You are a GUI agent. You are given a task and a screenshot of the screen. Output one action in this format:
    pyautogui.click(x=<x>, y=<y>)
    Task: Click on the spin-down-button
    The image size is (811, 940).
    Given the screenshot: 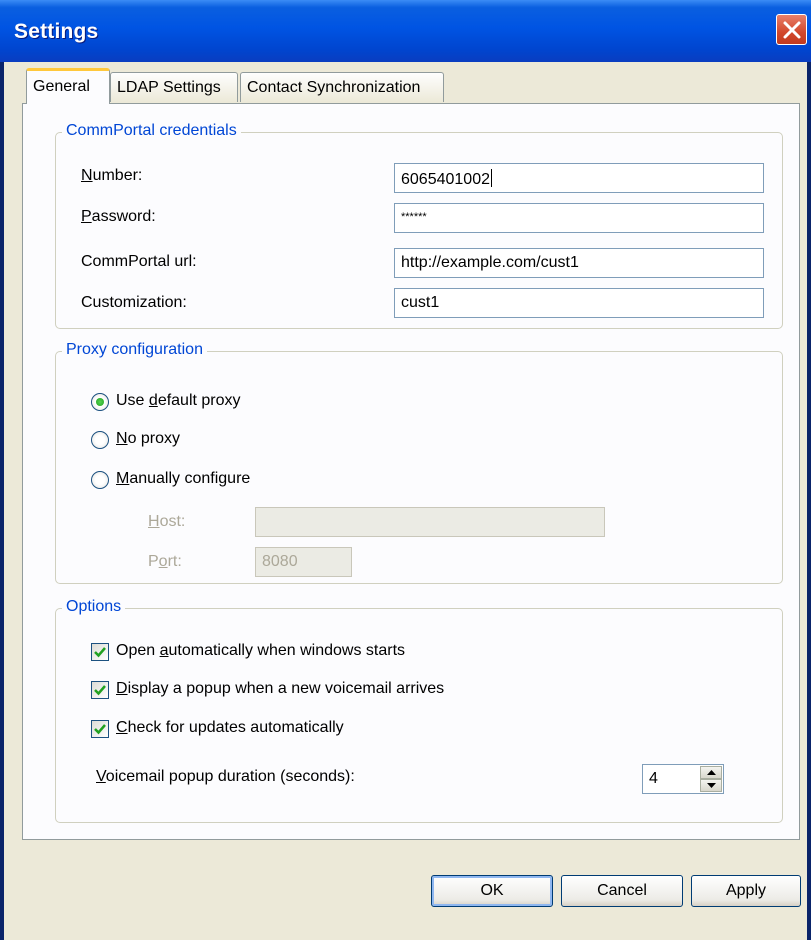 What is the action you would take?
    pyautogui.click(x=711, y=785)
    